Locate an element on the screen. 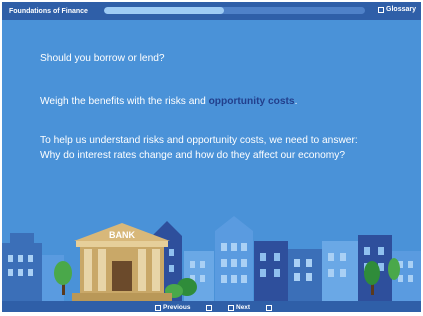 Image resolution: width=423 pixels, height=316 pixels. navigation-bar: Previous Next is located at coordinates (211, 306).